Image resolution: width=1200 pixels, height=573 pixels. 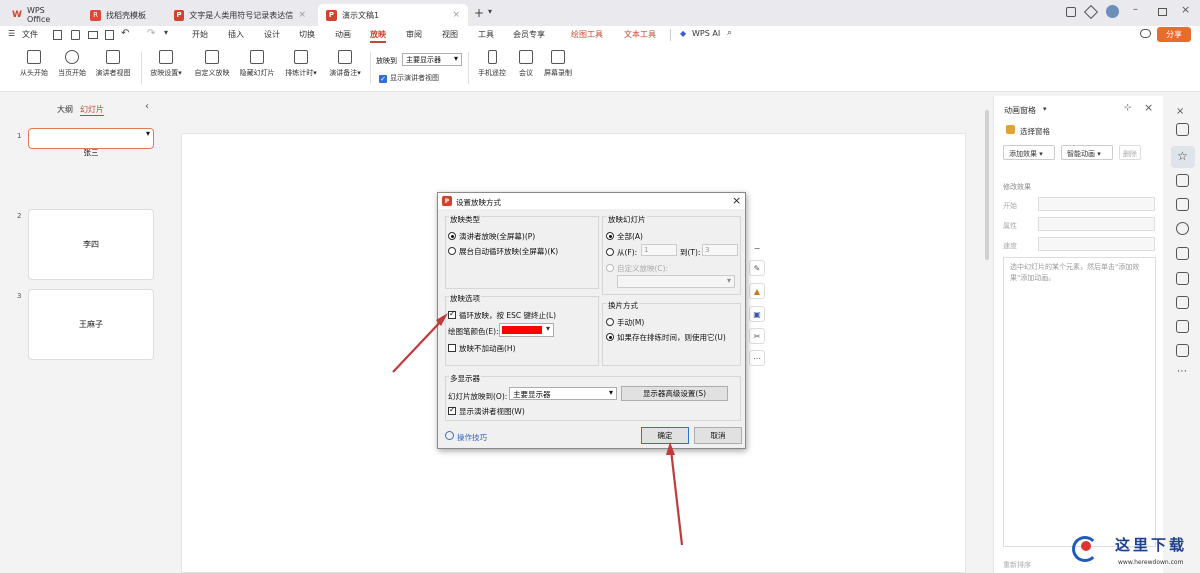 I want to click on phone-remote-button: 手机遥控, so click(x=492, y=64).